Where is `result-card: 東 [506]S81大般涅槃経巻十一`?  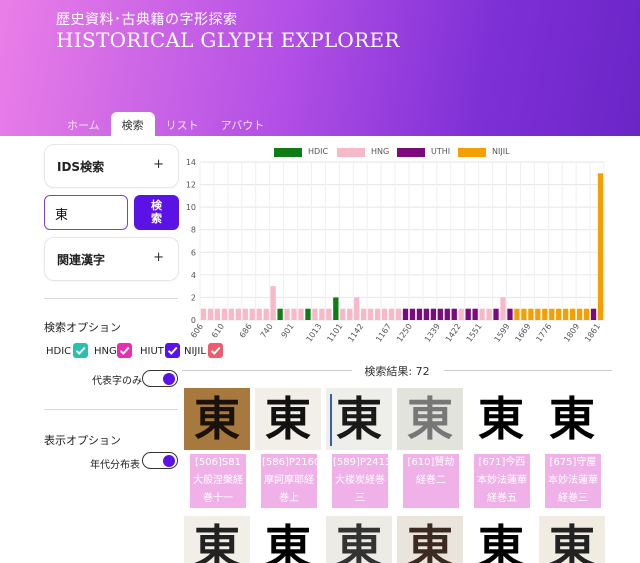 result-card: 東 [506]S81大般涅槃経巻十一 is located at coordinates (217, 449).